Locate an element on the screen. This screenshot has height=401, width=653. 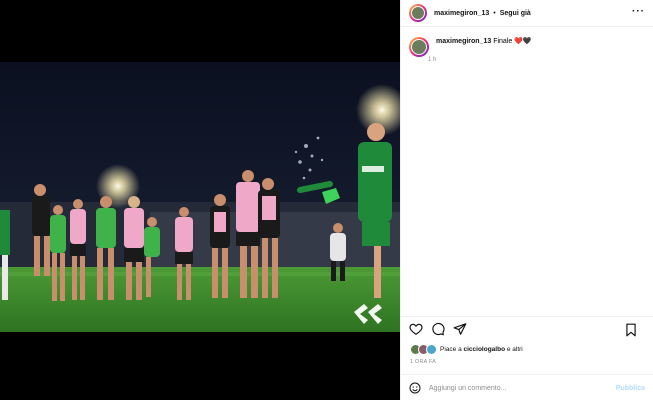
share-icon is located at coordinates (460, 329).